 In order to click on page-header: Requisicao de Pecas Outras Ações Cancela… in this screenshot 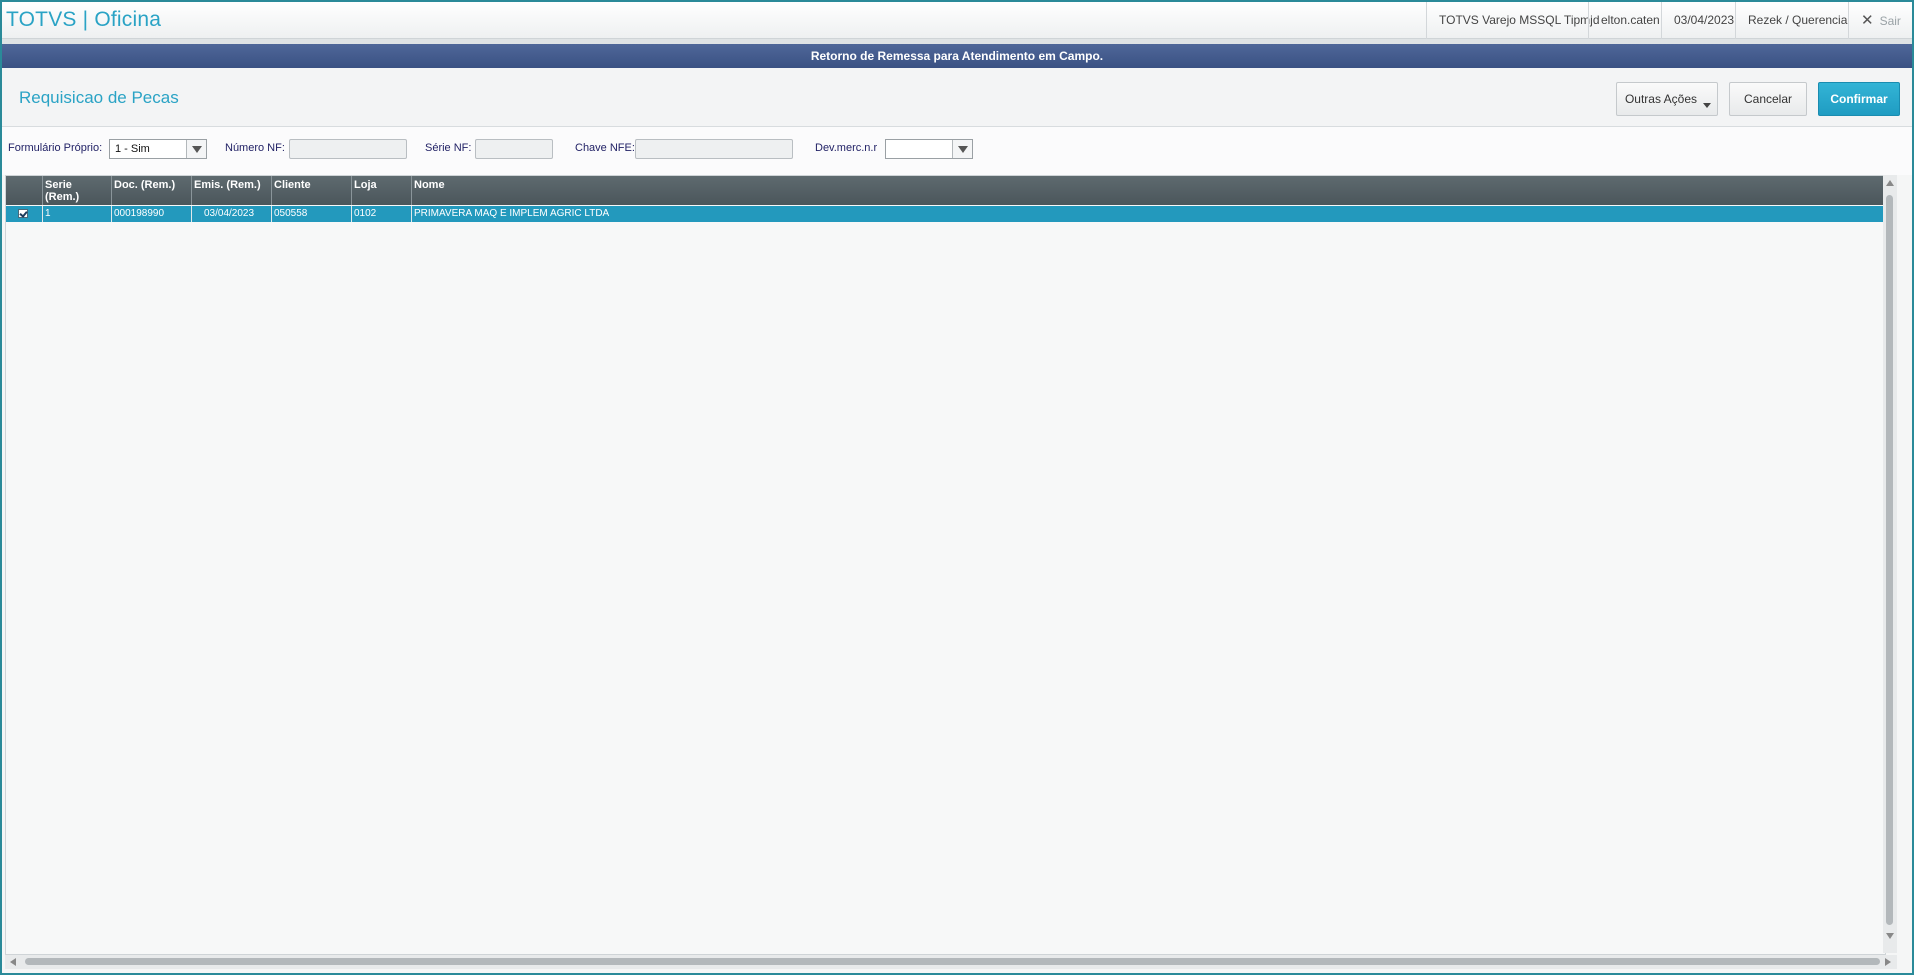, I will do `click(957, 97)`.